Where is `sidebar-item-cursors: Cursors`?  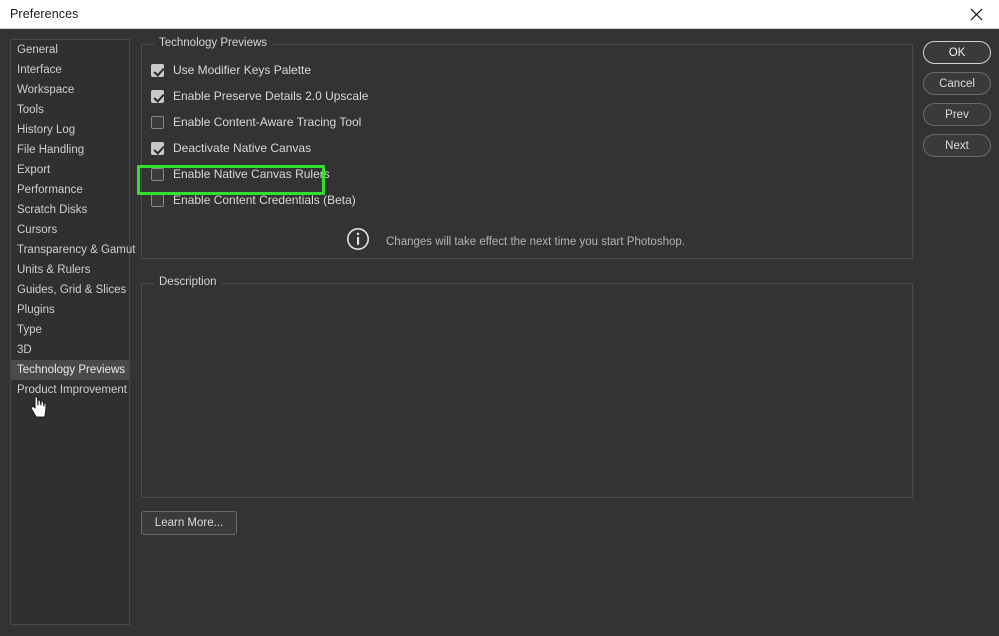 sidebar-item-cursors: Cursors is located at coordinates (70, 230).